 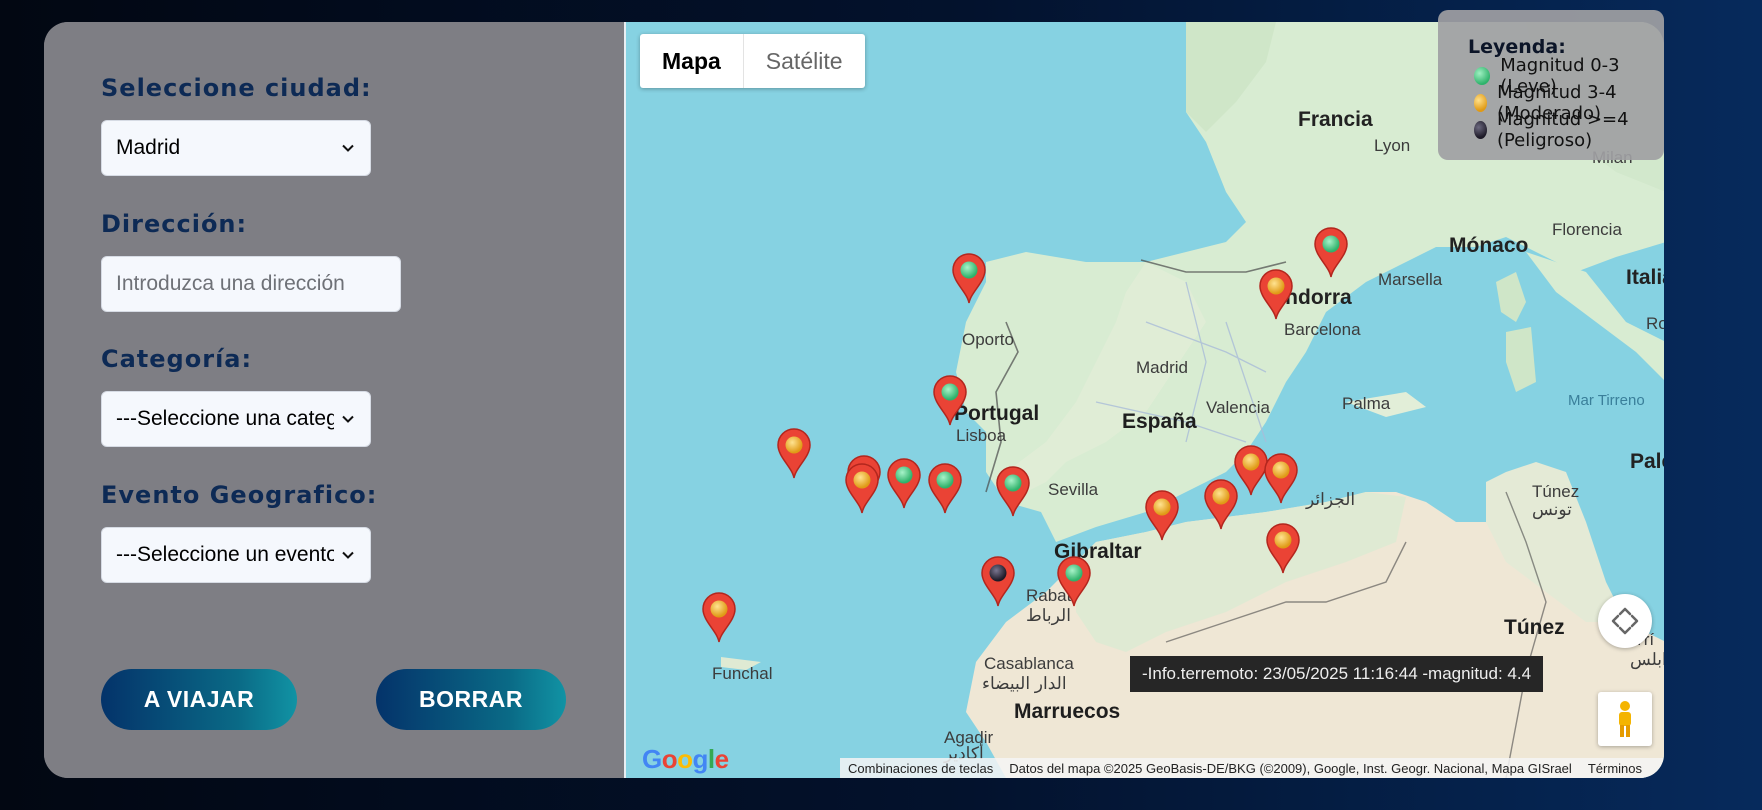 What do you see at coordinates (225, 554) in the screenshot?
I see `event-select-value: ---Seleccione un evento---` at bounding box center [225, 554].